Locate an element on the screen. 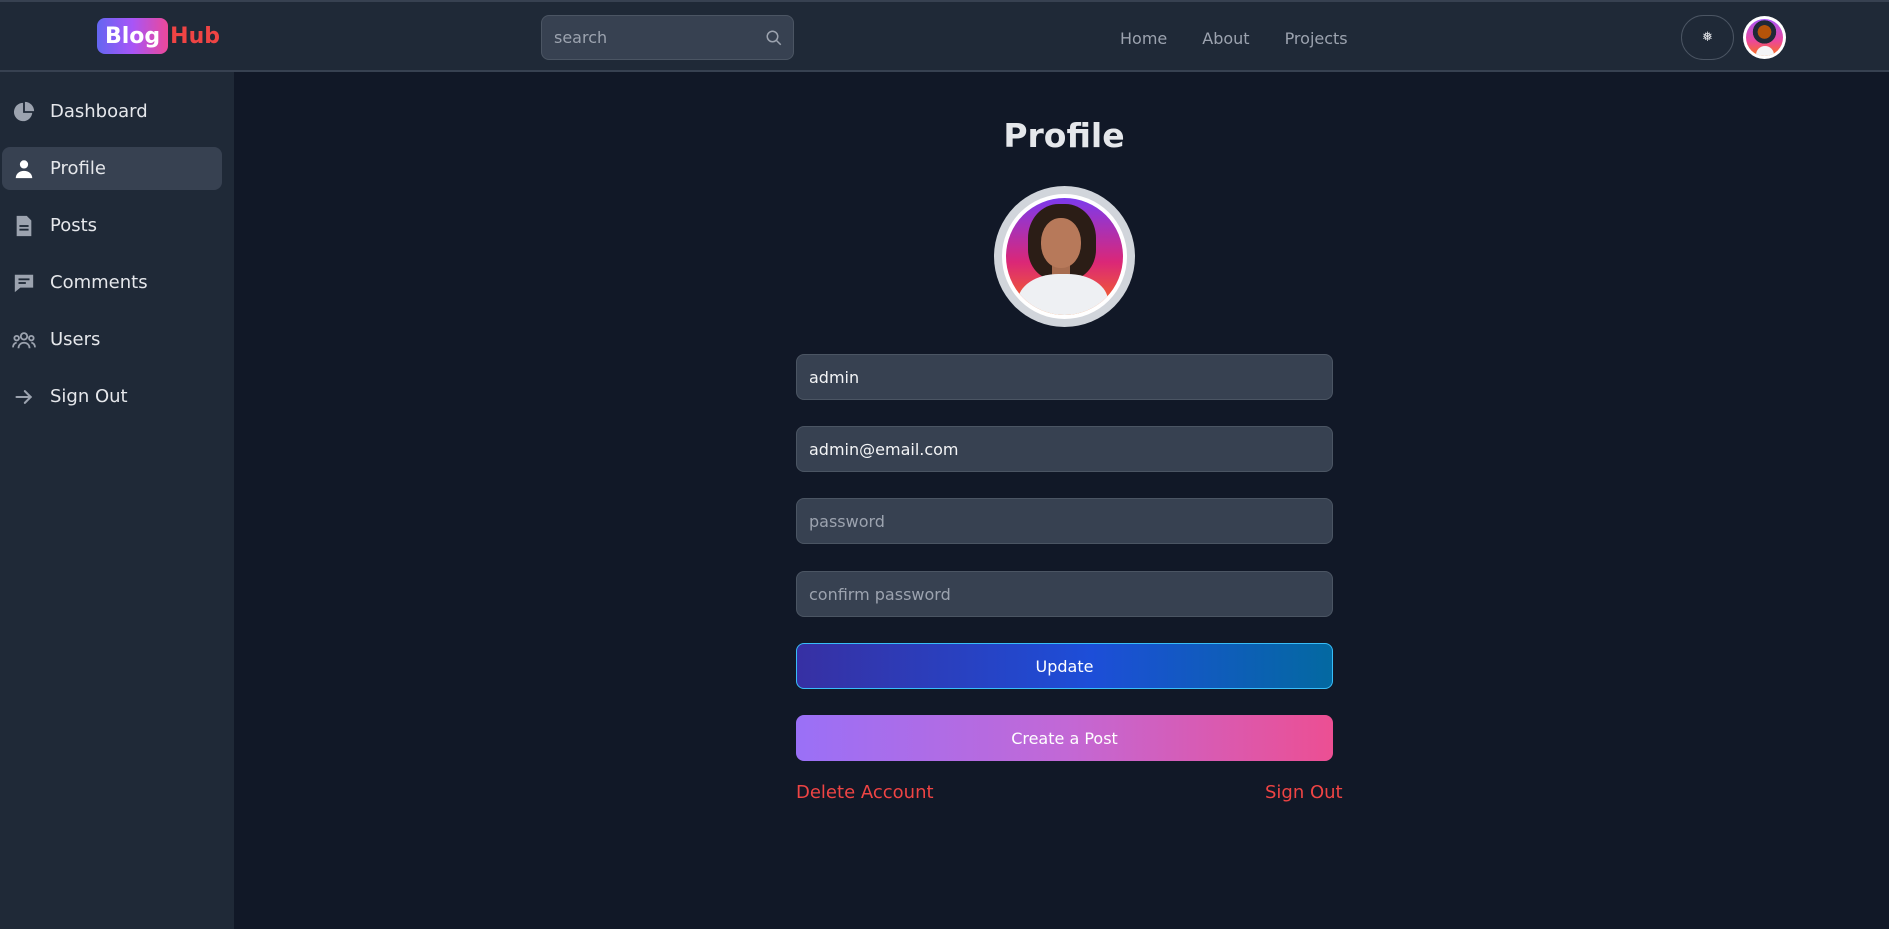  email-field is located at coordinates (1064, 449).